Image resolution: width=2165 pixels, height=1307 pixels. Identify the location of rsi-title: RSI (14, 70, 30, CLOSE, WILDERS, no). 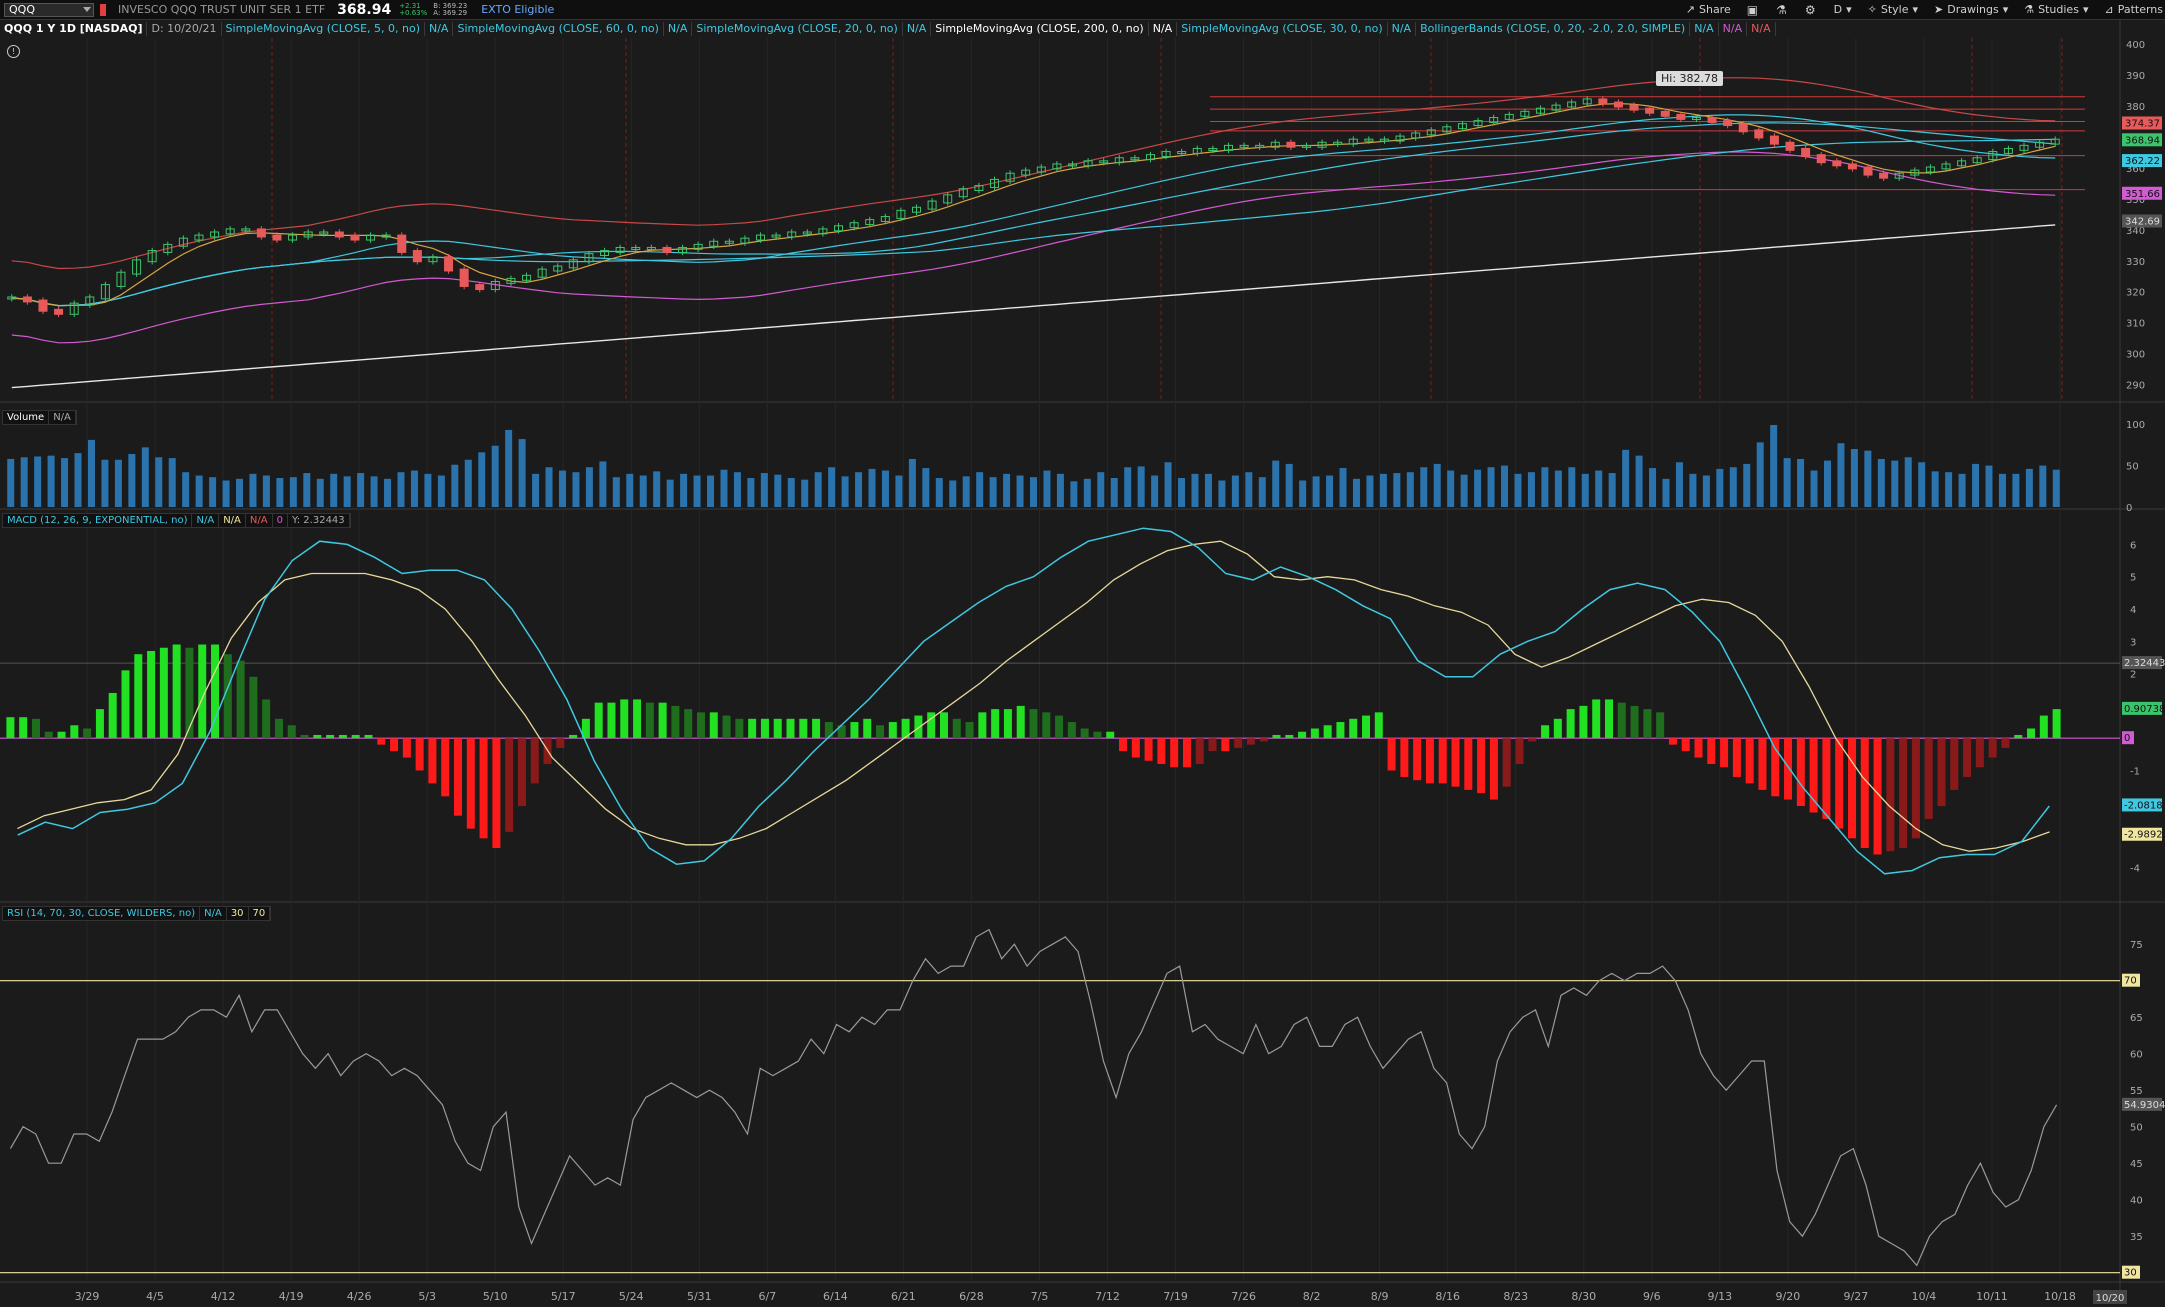
(102, 913).